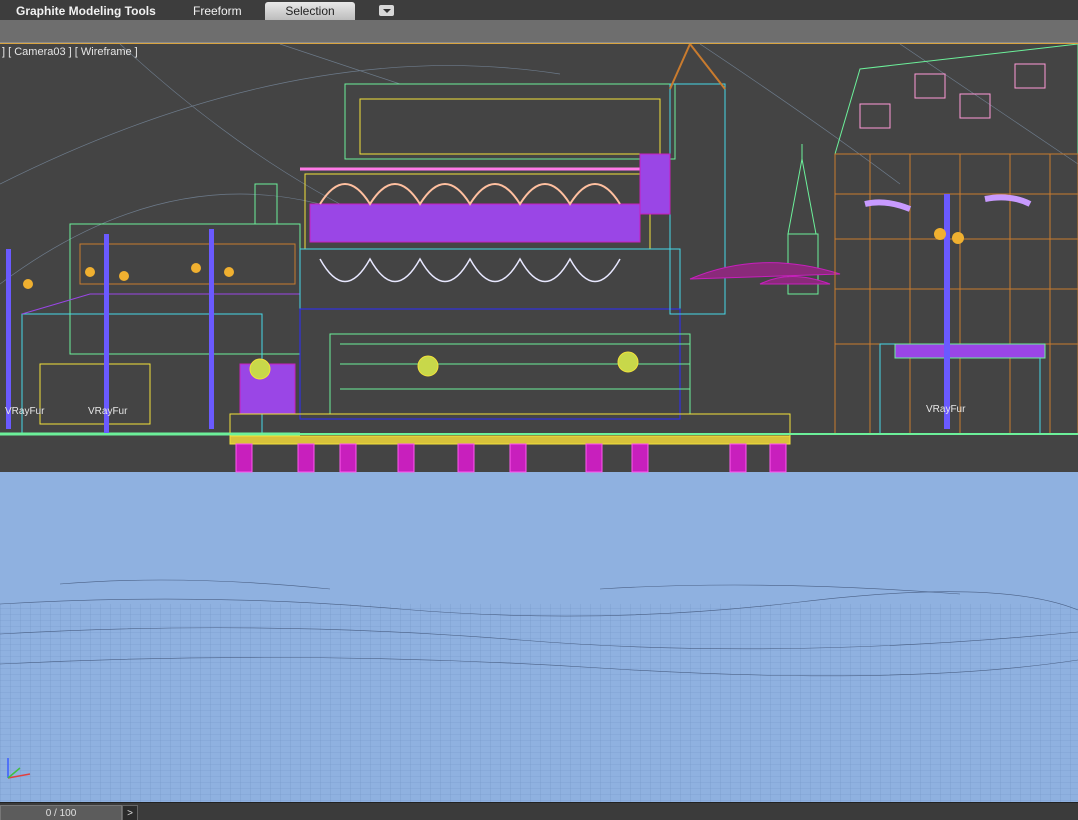  What do you see at coordinates (19, 768) in the screenshot?
I see `axis-tripod-icon` at bounding box center [19, 768].